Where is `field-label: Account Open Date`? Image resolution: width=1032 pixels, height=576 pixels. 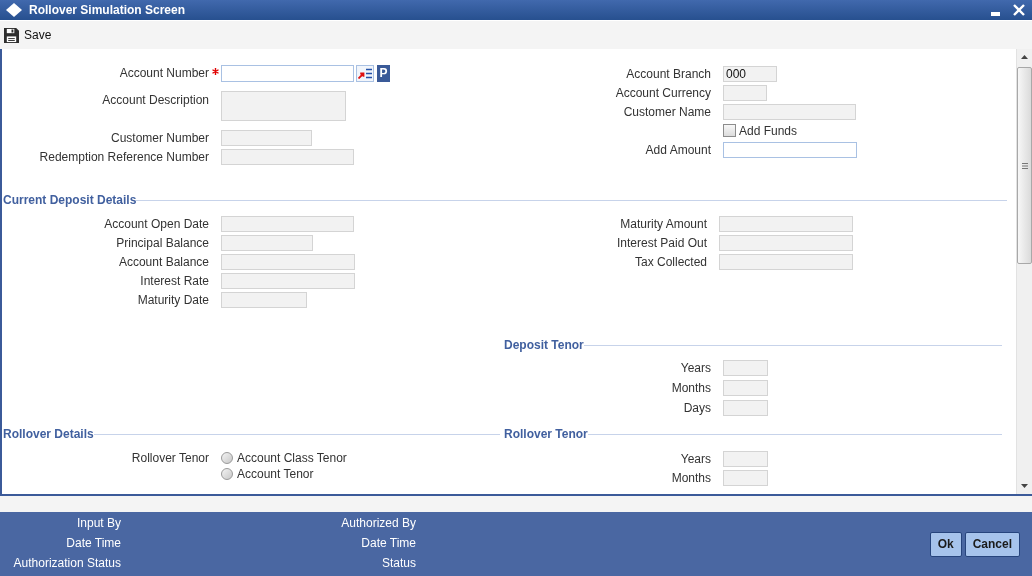
field-label: Account Open Date is located at coordinates (156, 223).